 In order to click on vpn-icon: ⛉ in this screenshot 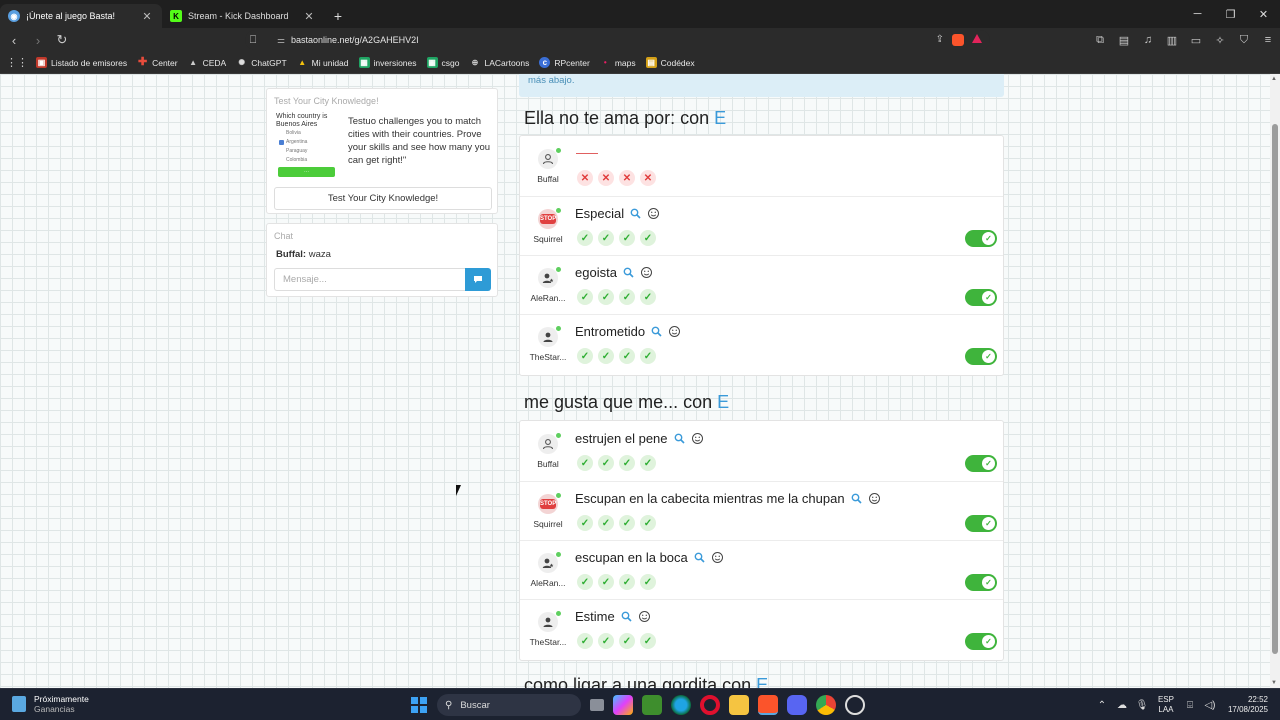, I will do `click(1244, 40)`.